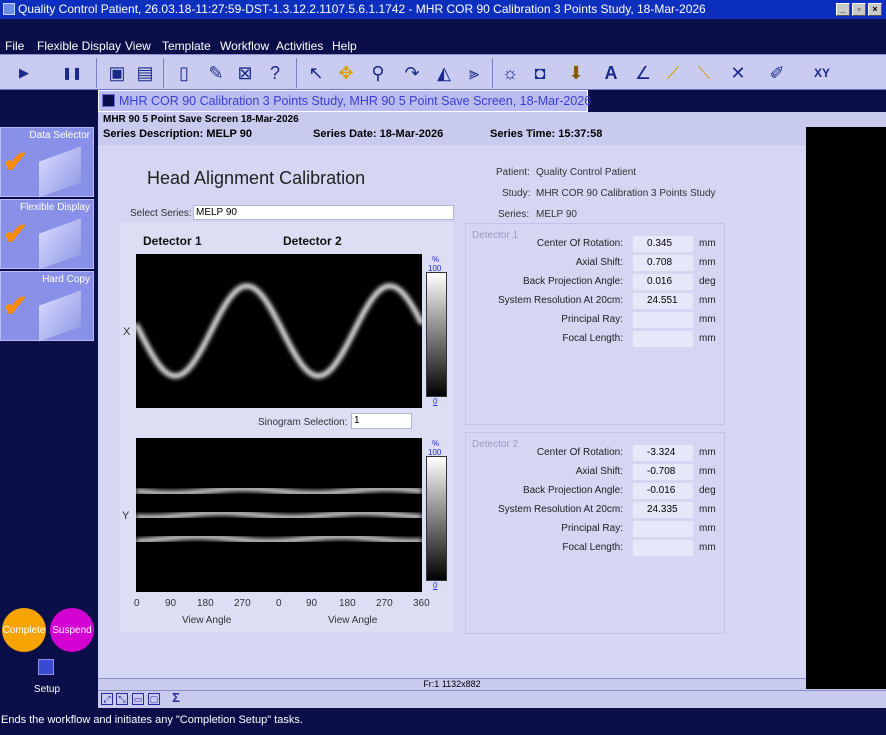 Image resolution: width=886 pixels, height=735 pixels. What do you see at coordinates (316, 73) in the screenshot?
I see `pointer-icon: ↖` at bounding box center [316, 73].